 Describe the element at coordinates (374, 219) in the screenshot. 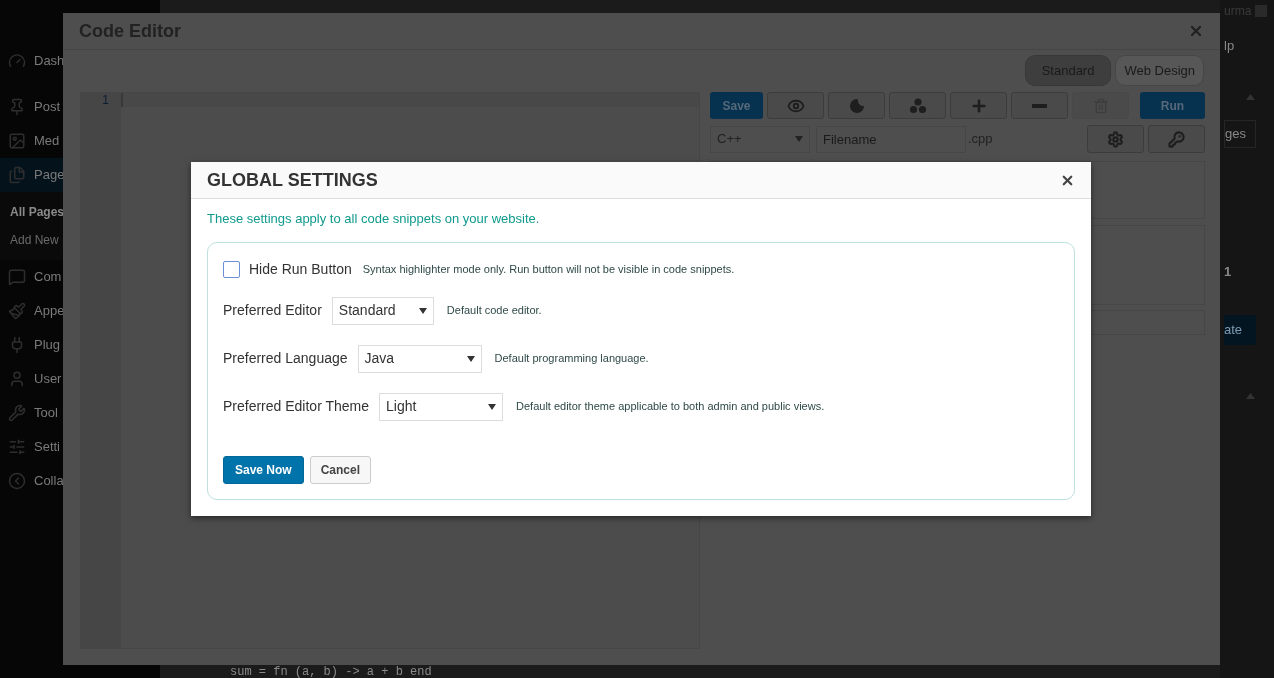

I see `dialog-description: These settings apply to all code snippets on your website.` at that location.